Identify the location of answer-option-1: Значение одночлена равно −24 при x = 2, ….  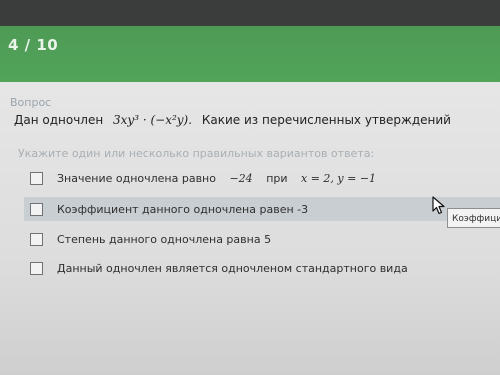
(262, 178).